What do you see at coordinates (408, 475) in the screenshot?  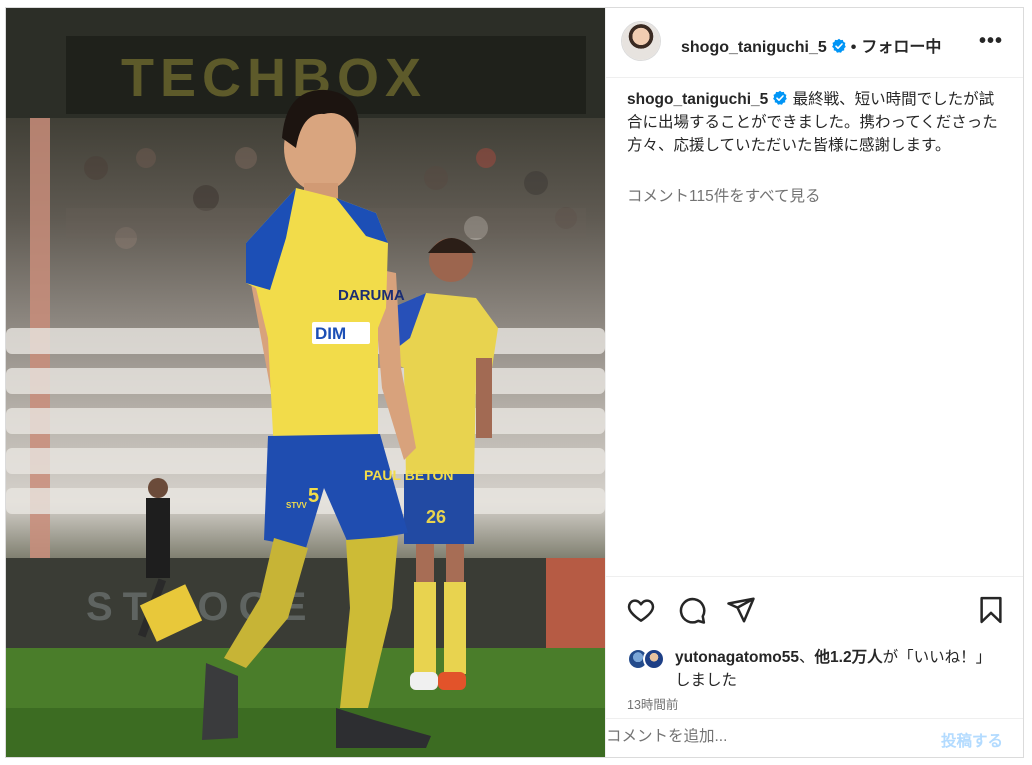 I see `shorts-text: PAUL BETON` at bounding box center [408, 475].